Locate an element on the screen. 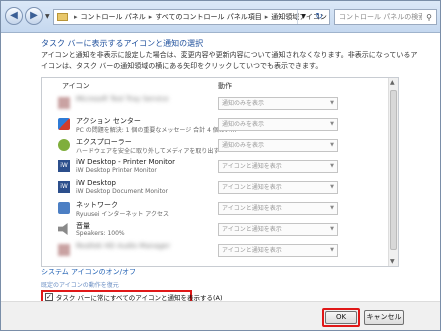  always-show-label: タスク バーに常にすべてのアイコンと通知を表示する(A) is located at coordinates (139, 297).